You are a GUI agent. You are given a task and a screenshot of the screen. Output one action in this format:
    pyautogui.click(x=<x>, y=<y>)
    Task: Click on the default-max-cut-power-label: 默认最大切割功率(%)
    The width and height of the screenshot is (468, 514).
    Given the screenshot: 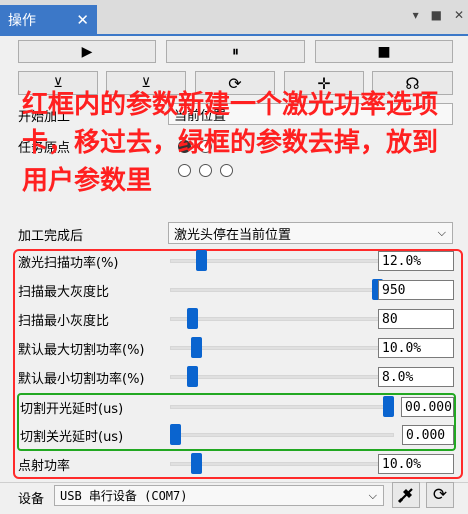 What is the action you would take?
    pyautogui.click(x=81, y=350)
    